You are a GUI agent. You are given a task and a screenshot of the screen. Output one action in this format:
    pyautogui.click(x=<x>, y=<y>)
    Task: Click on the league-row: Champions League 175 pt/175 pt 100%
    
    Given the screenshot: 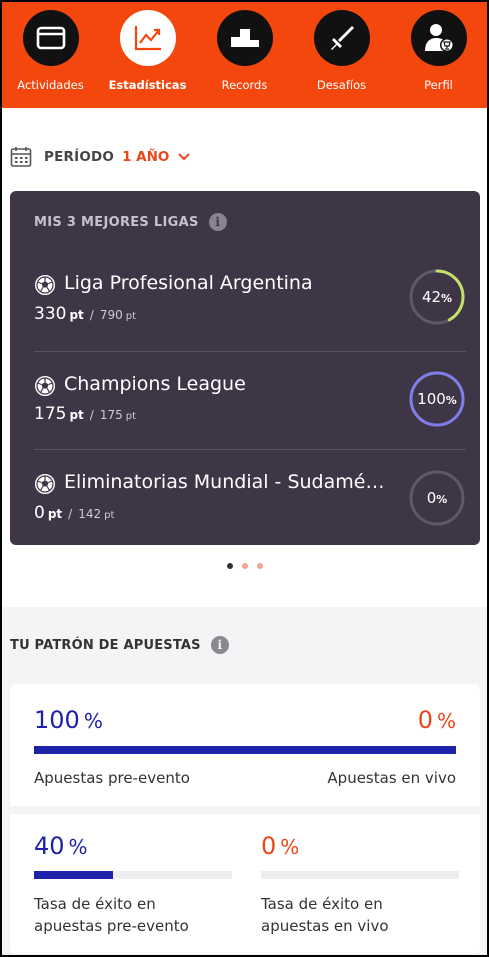 What is the action you would take?
    pyautogui.click(x=250, y=400)
    